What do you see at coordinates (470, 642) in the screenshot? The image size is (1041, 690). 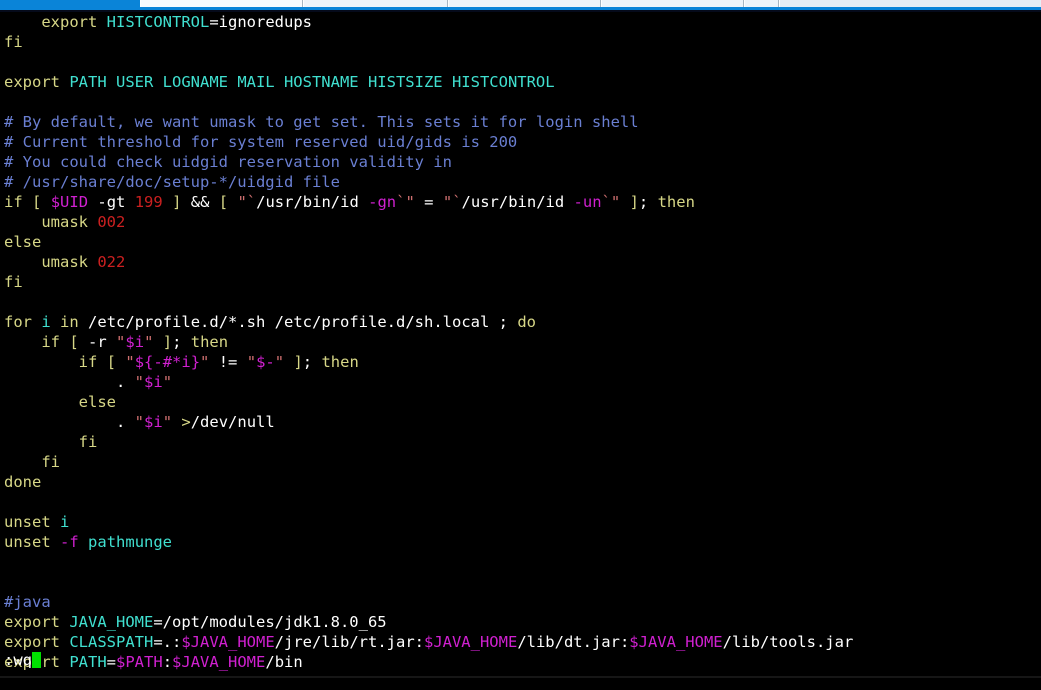 I see `code-token: $JAVA_HOME` at bounding box center [470, 642].